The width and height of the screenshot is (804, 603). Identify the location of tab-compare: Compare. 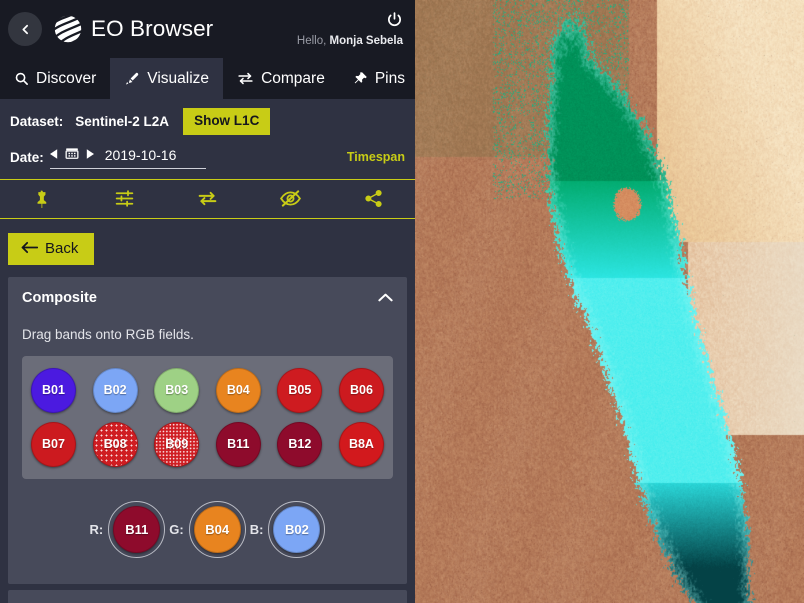
(281, 78).